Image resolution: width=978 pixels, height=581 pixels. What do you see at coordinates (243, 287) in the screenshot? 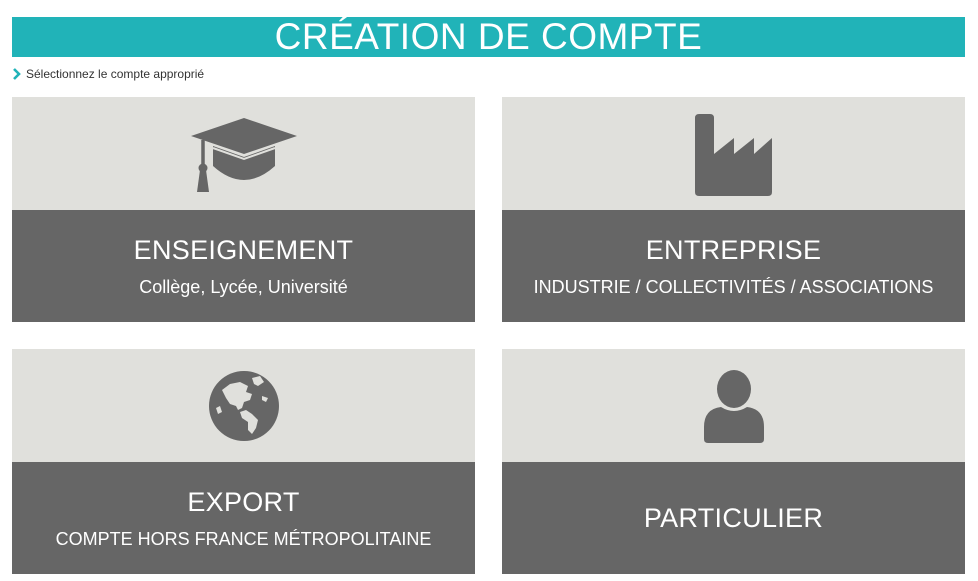
I see `card-subtitle: Collège, Lycée, Université` at bounding box center [243, 287].